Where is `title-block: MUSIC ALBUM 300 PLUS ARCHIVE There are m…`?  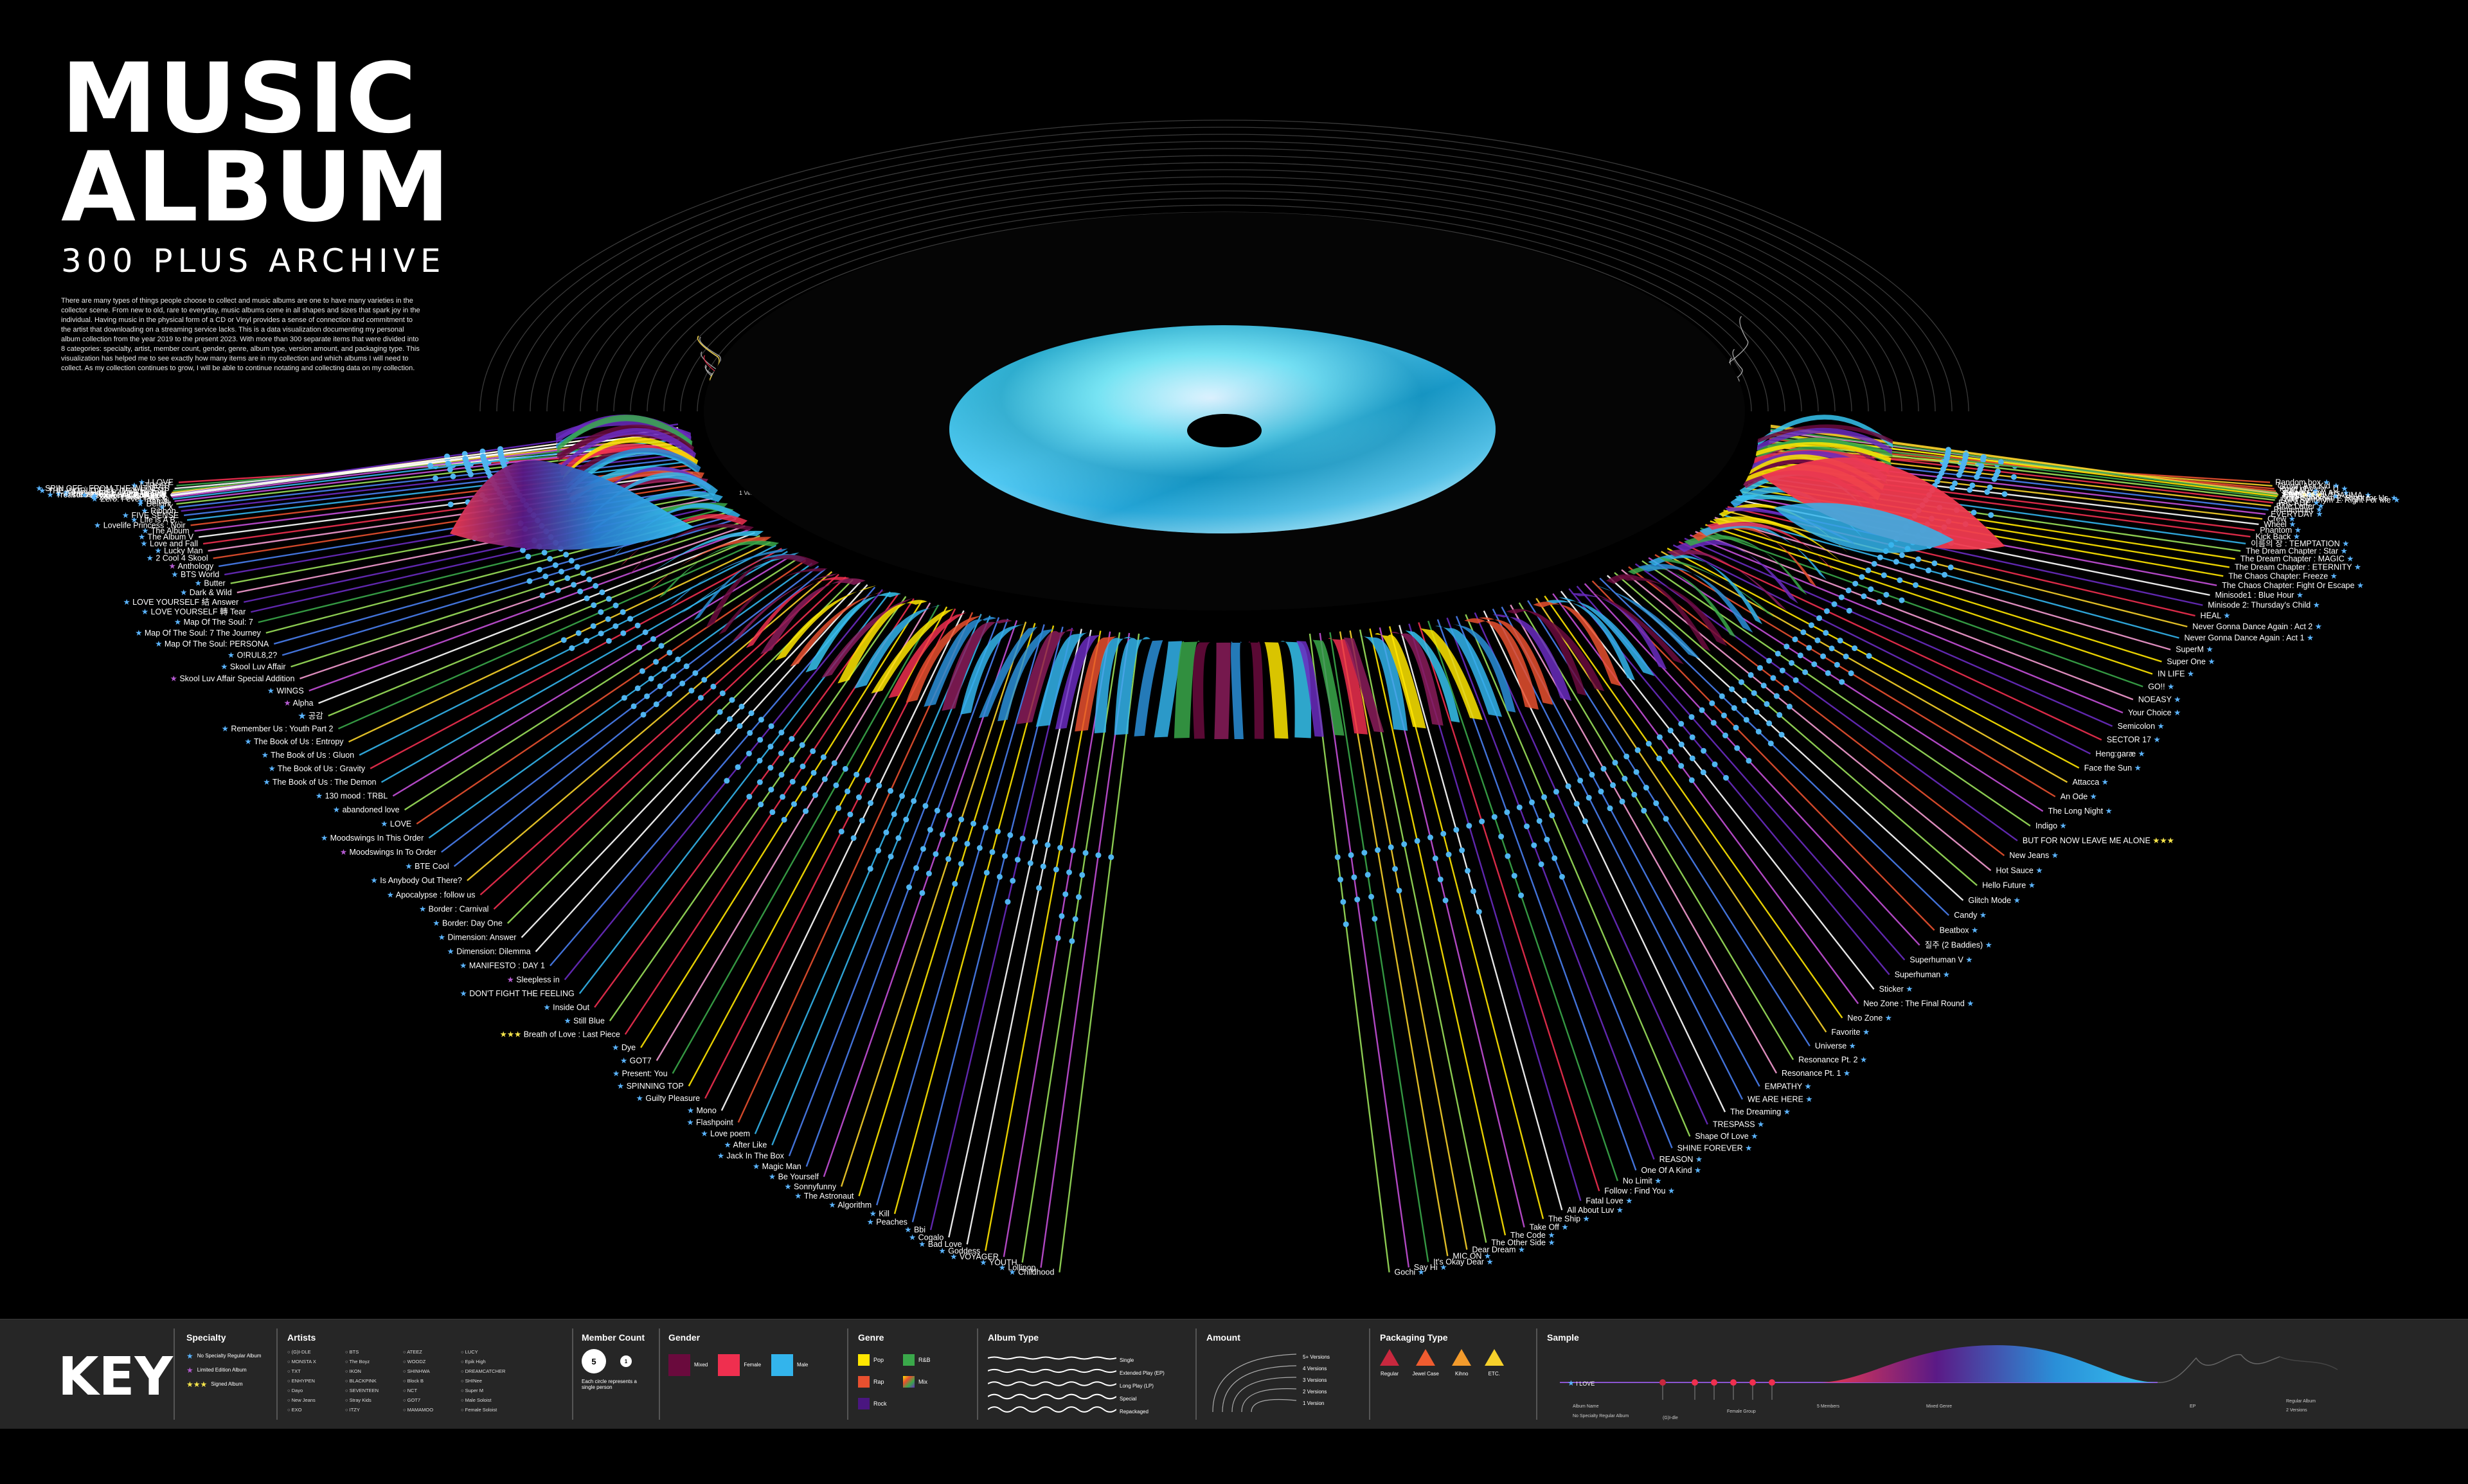
title-block: MUSIC ALBUM 300 PLUS ARCHIVE There are m… is located at coordinates (260, 212).